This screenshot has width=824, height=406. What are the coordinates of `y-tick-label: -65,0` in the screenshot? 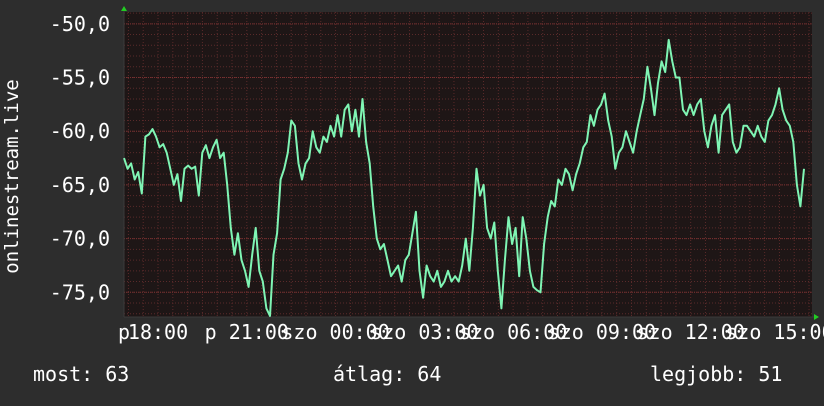 It's located at (80, 185).